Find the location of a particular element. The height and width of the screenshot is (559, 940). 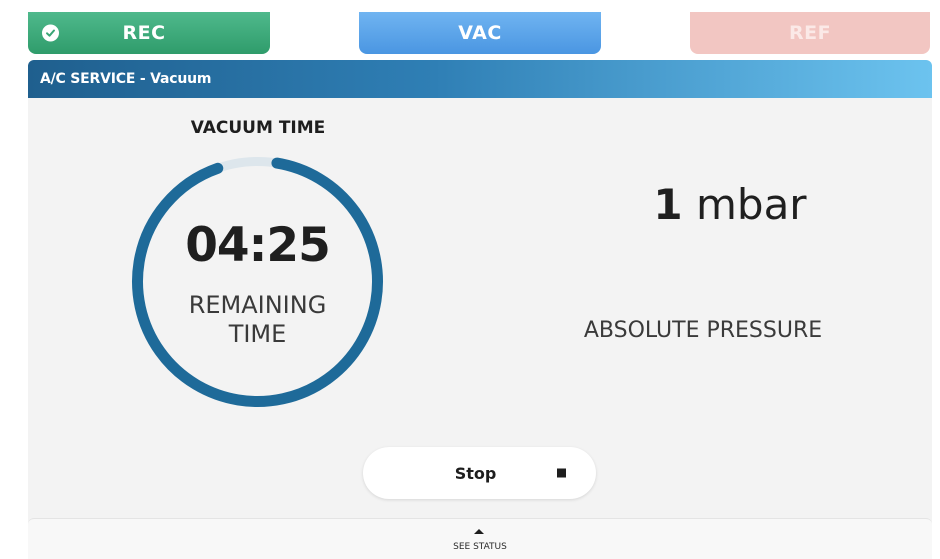

ring-progress is located at coordinates (257, 281).